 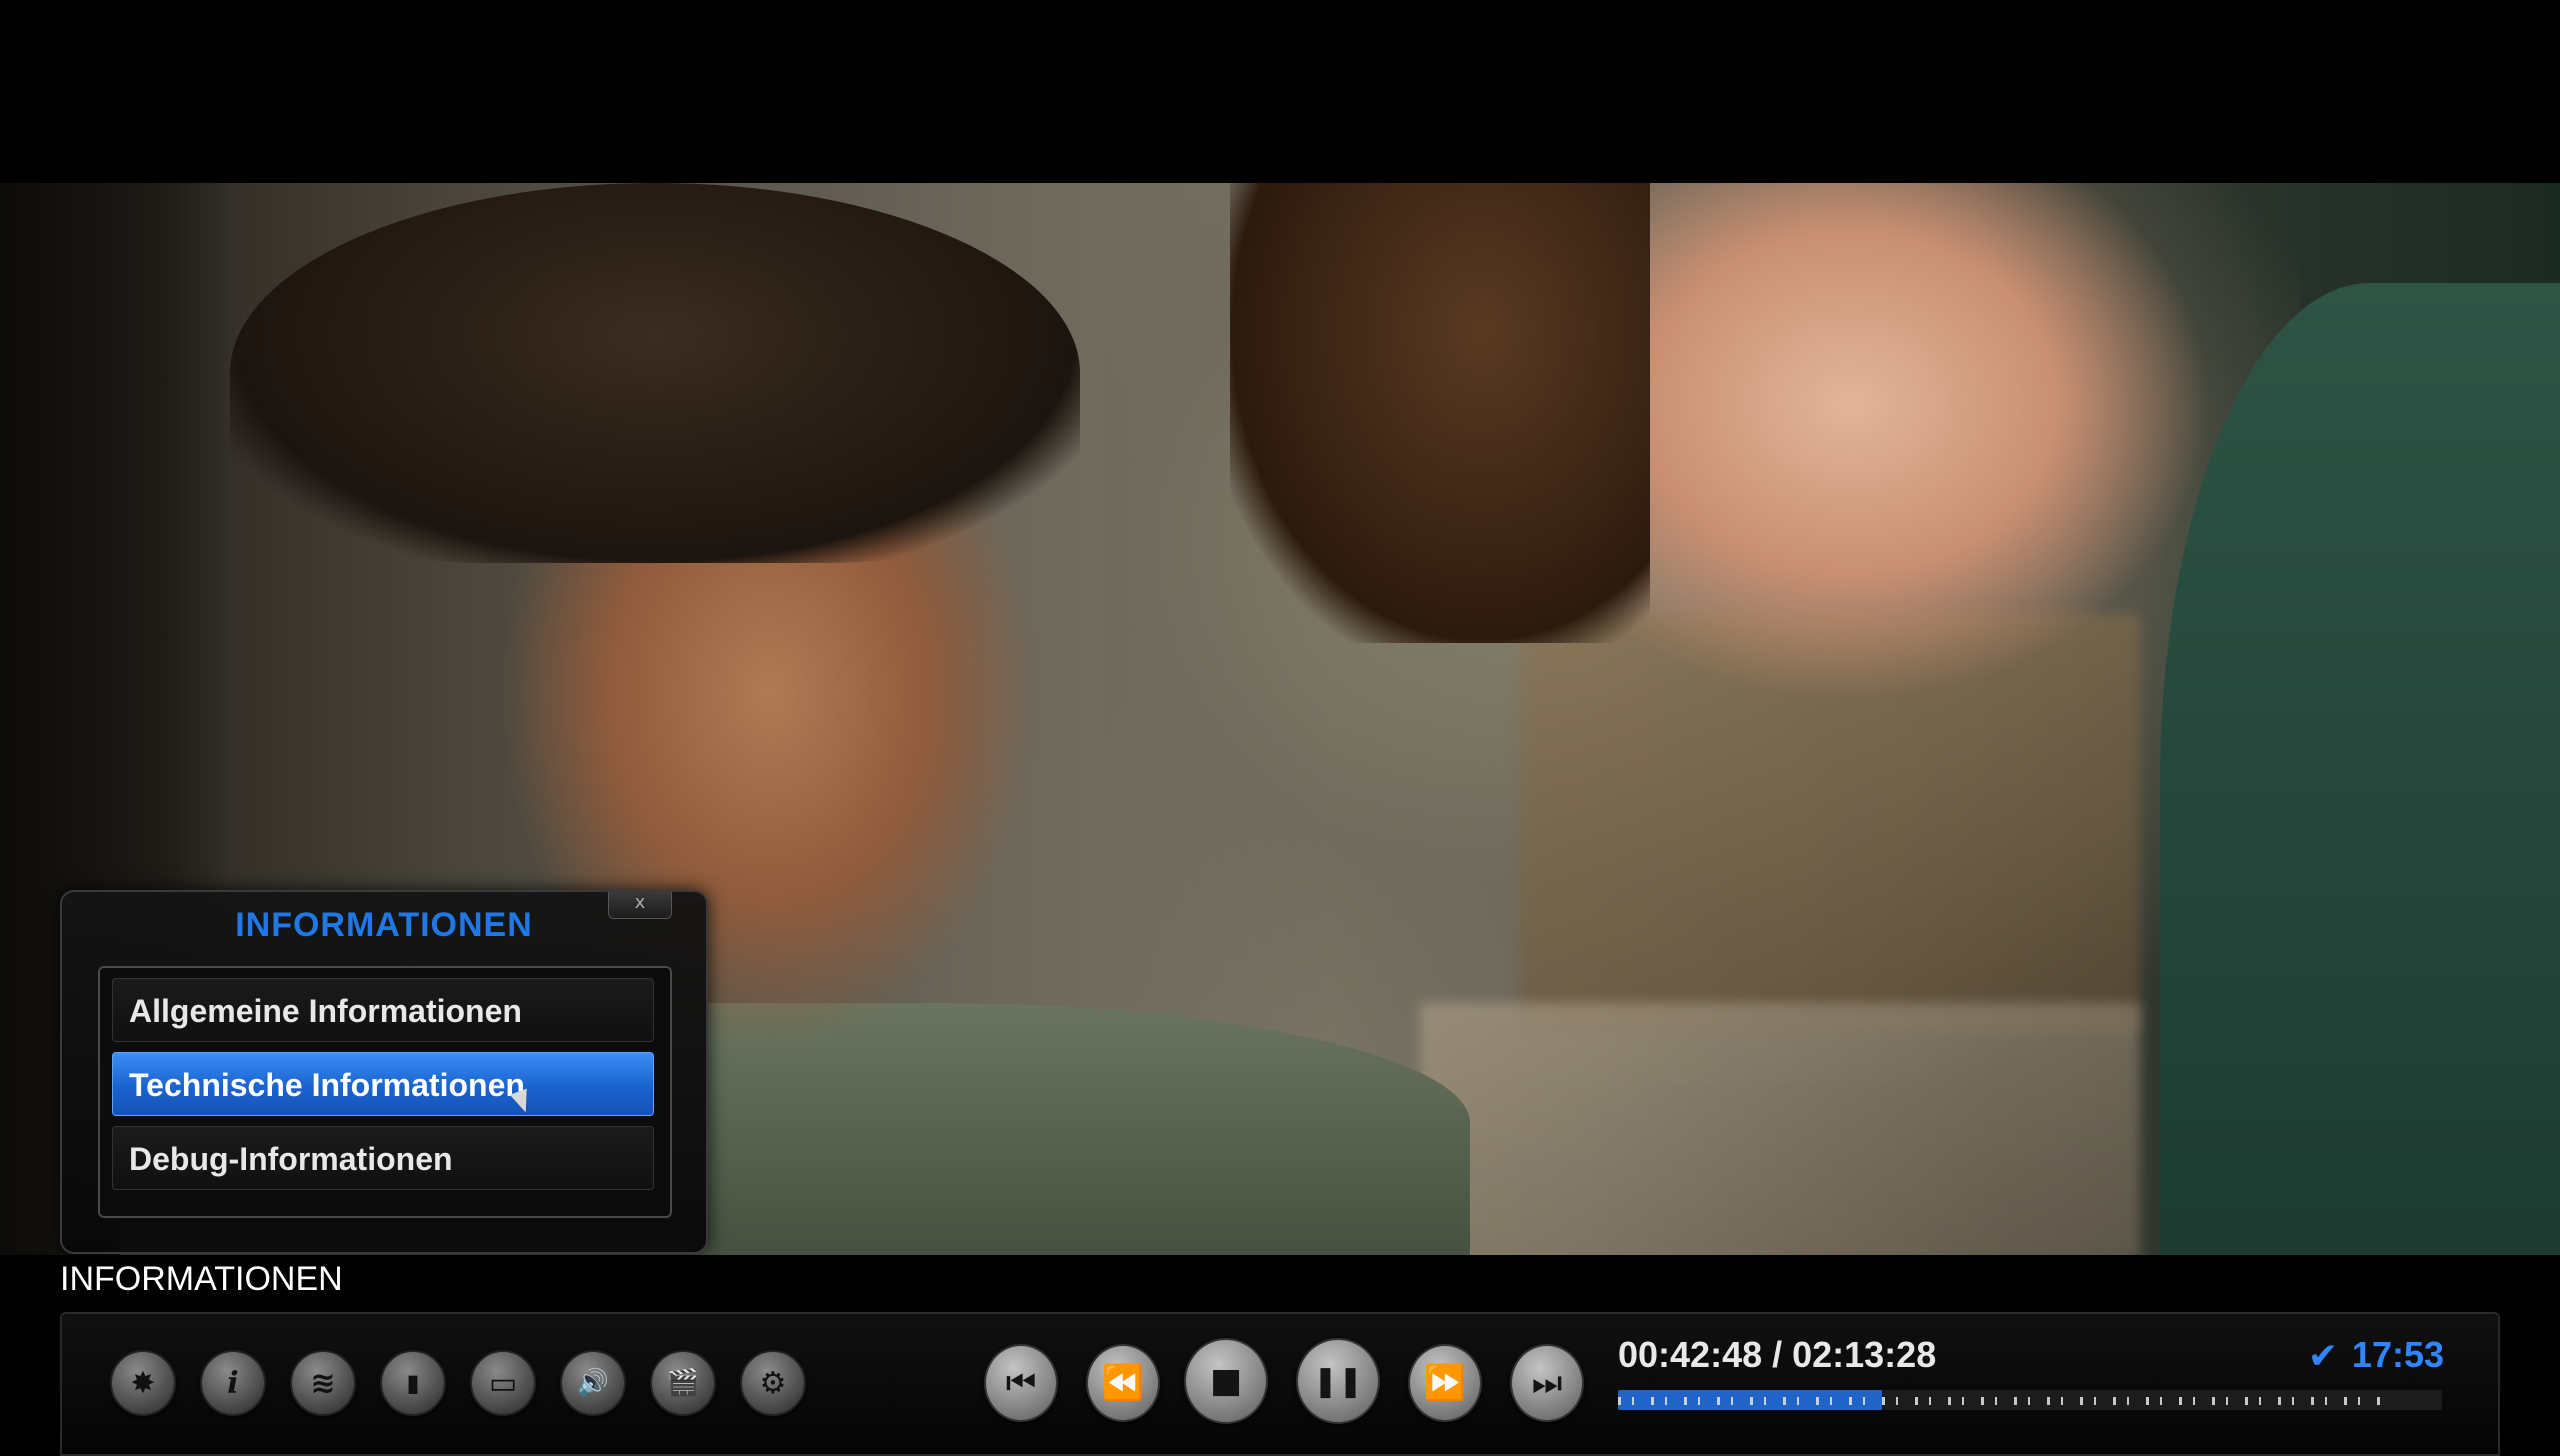 I want to click on subtitles-button: ▭, so click(x=503, y=1383).